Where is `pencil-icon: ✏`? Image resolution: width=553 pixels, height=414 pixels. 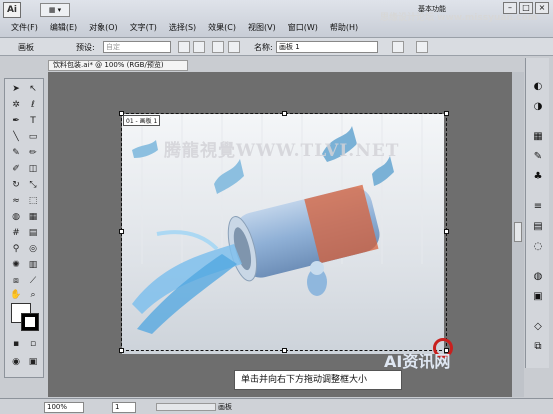 pencil-icon: ✏ is located at coordinates (33, 153).